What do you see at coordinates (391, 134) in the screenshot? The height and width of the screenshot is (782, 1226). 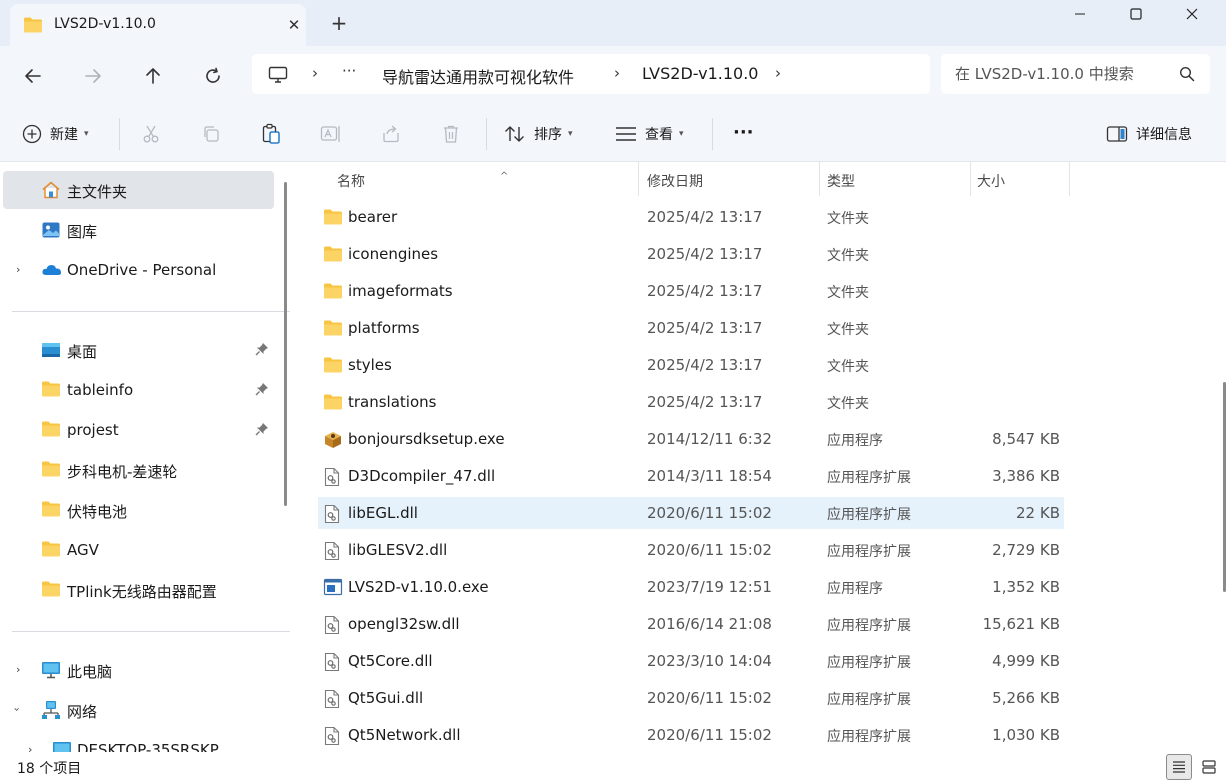 I see `share-button` at bounding box center [391, 134].